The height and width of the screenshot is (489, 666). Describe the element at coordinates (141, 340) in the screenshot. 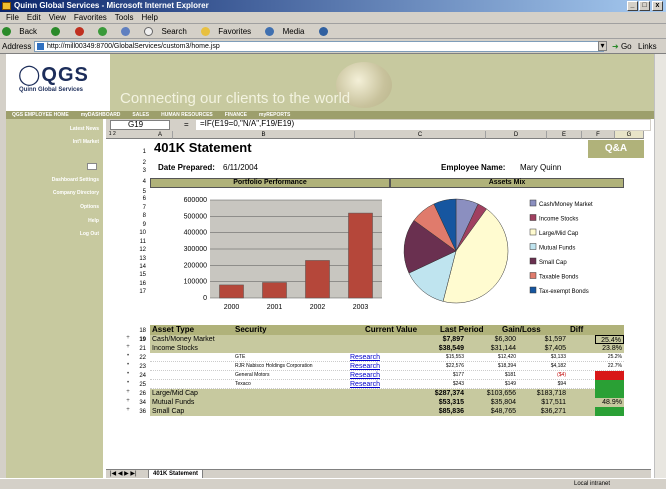

I see `row-header: 19` at that location.